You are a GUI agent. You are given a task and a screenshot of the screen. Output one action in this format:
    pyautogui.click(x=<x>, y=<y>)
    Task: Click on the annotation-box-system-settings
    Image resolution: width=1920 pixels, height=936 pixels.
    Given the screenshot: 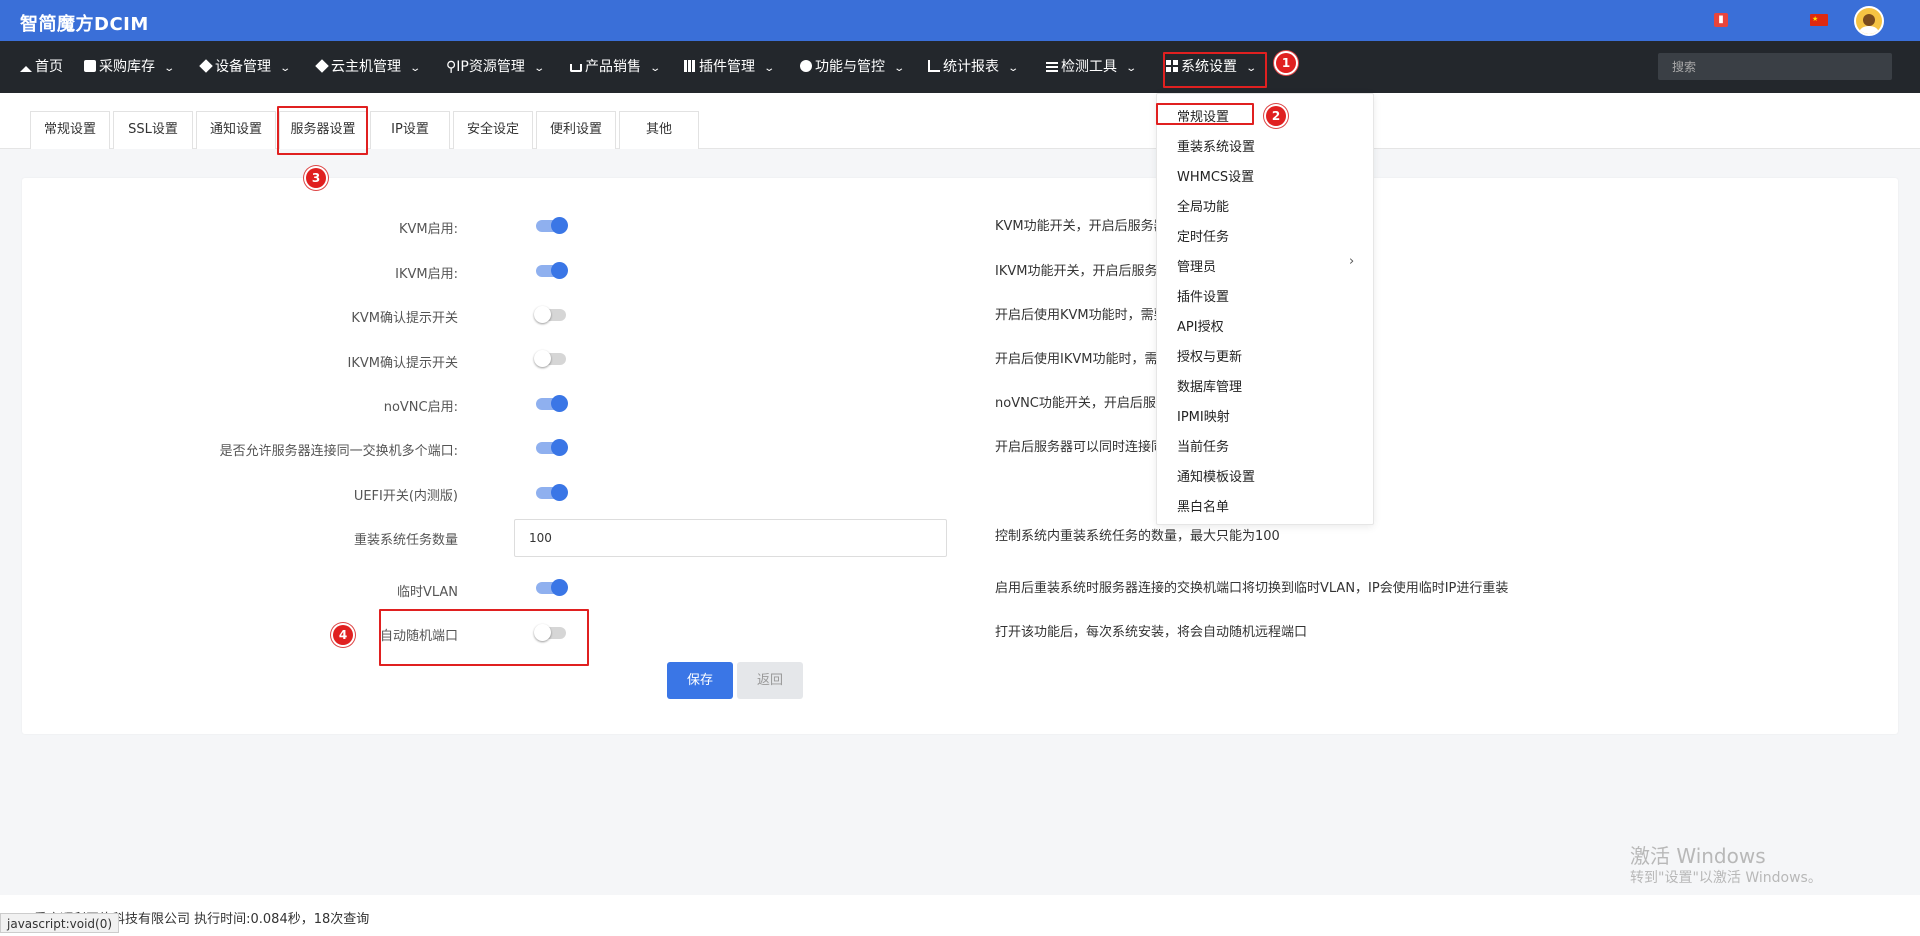 What is the action you would take?
    pyautogui.click(x=1215, y=70)
    